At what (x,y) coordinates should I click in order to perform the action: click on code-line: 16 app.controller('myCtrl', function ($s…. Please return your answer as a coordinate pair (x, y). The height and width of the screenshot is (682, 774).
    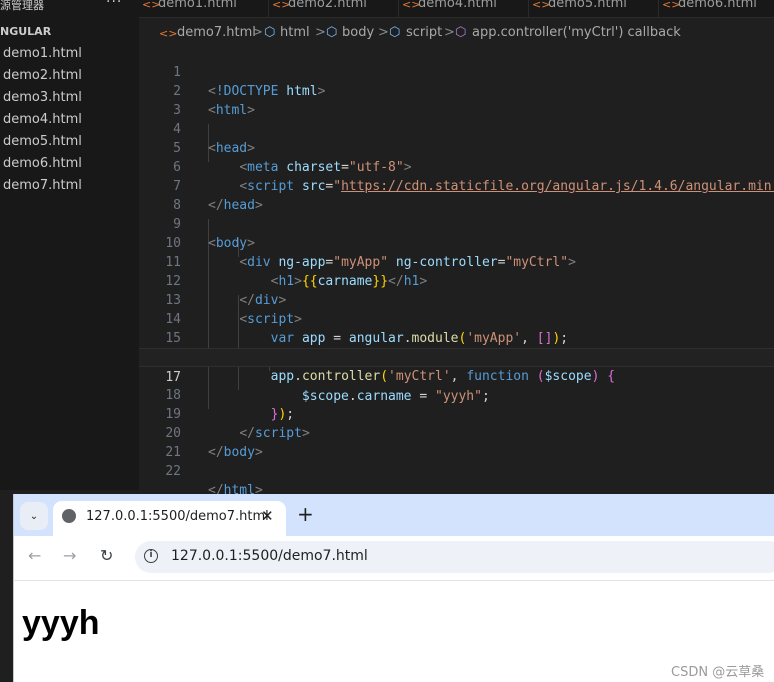
    Looking at the image, I should click on (456, 356).